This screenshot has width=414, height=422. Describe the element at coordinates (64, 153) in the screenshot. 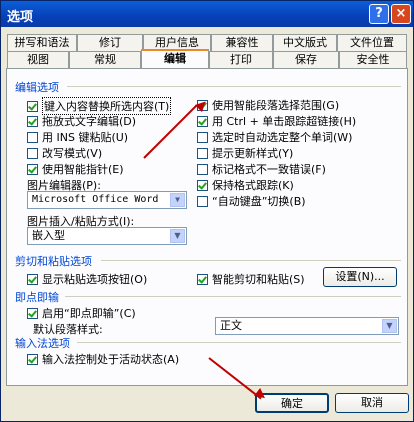

I see `opt-overtype: 改写模式(V)` at that location.